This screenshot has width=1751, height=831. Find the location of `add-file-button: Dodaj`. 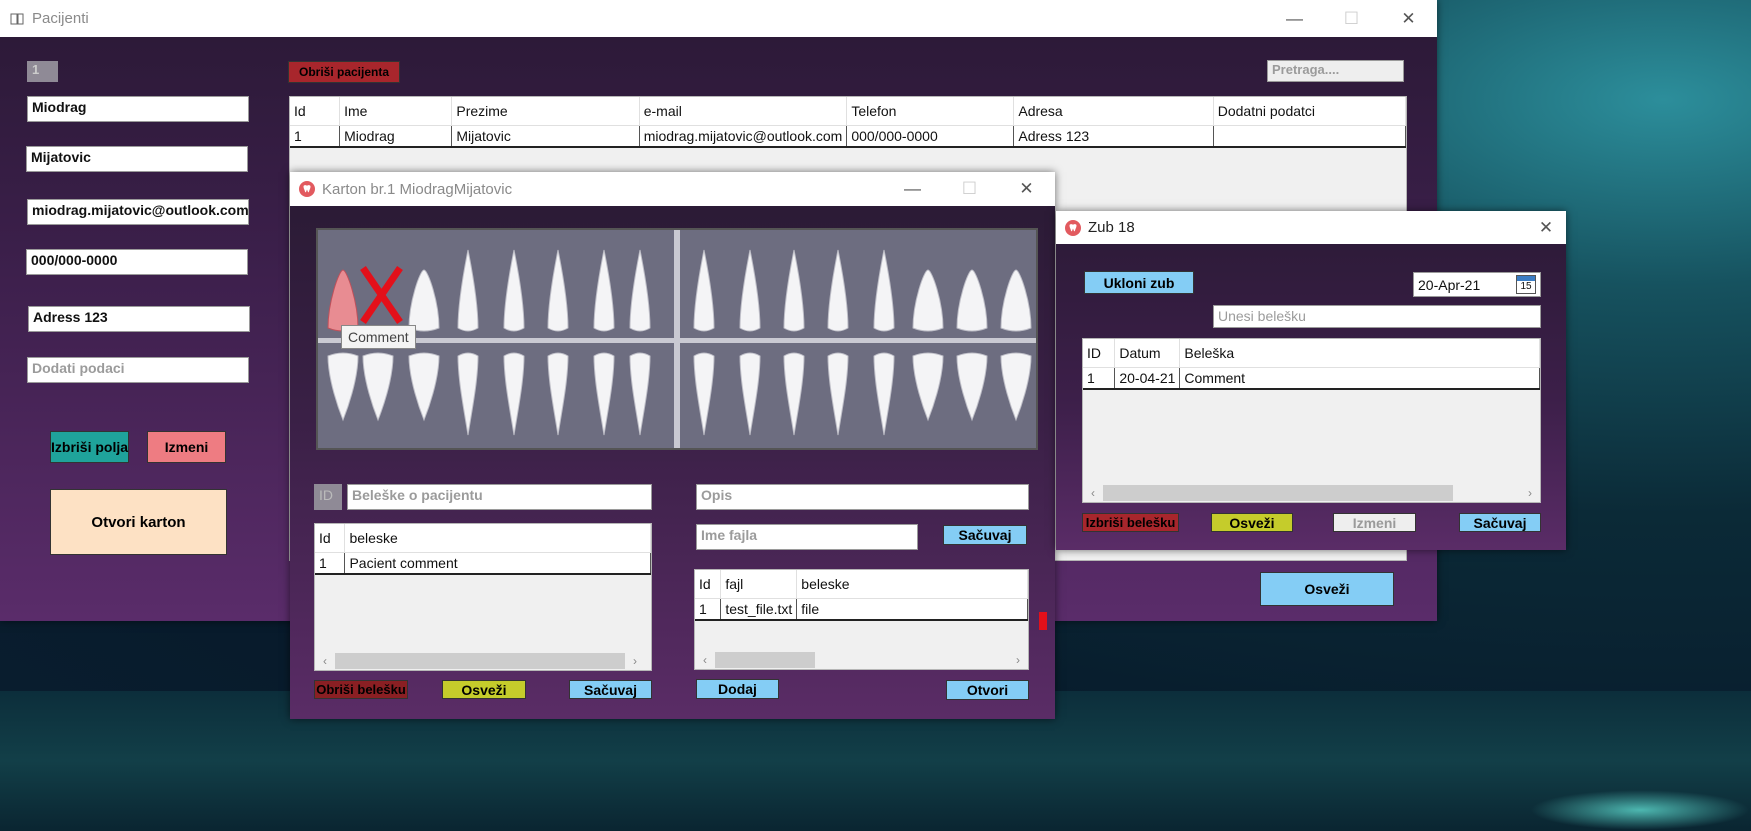

add-file-button: Dodaj is located at coordinates (737, 689).